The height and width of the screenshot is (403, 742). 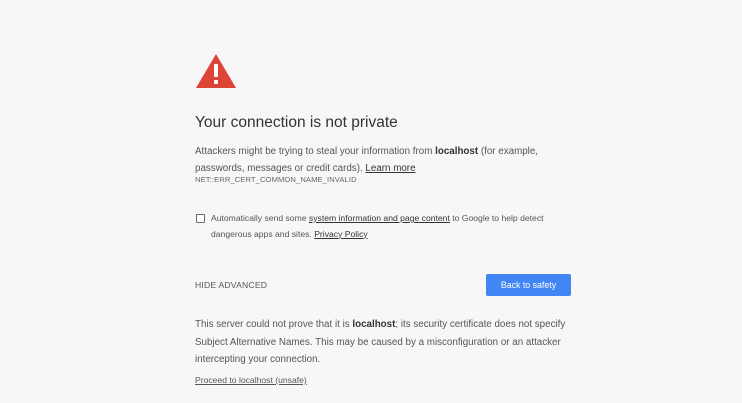 I want to click on error-code: NET::ERR_CERT_COMMON_NAME_INVALID, so click(x=276, y=179).